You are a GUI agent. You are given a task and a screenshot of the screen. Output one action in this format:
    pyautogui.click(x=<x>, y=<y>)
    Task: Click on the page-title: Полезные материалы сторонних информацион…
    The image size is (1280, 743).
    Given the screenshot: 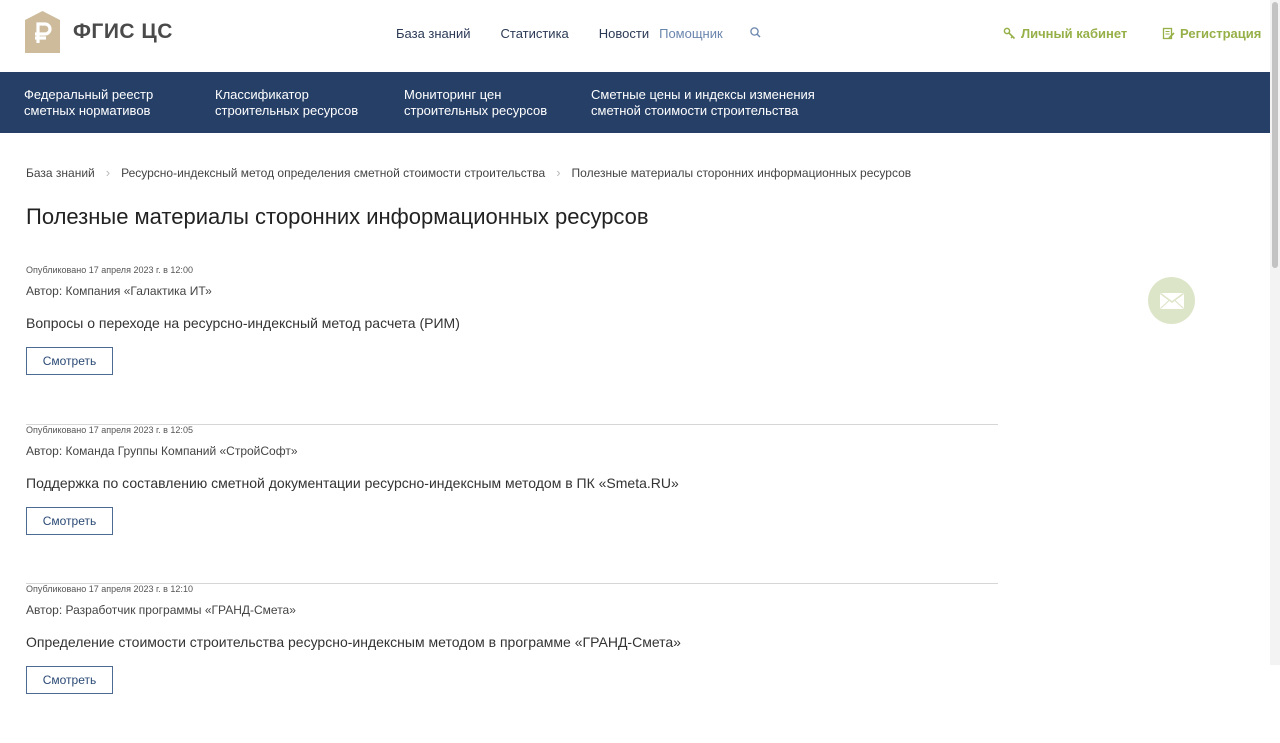 What is the action you would take?
    pyautogui.click(x=337, y=216)
    